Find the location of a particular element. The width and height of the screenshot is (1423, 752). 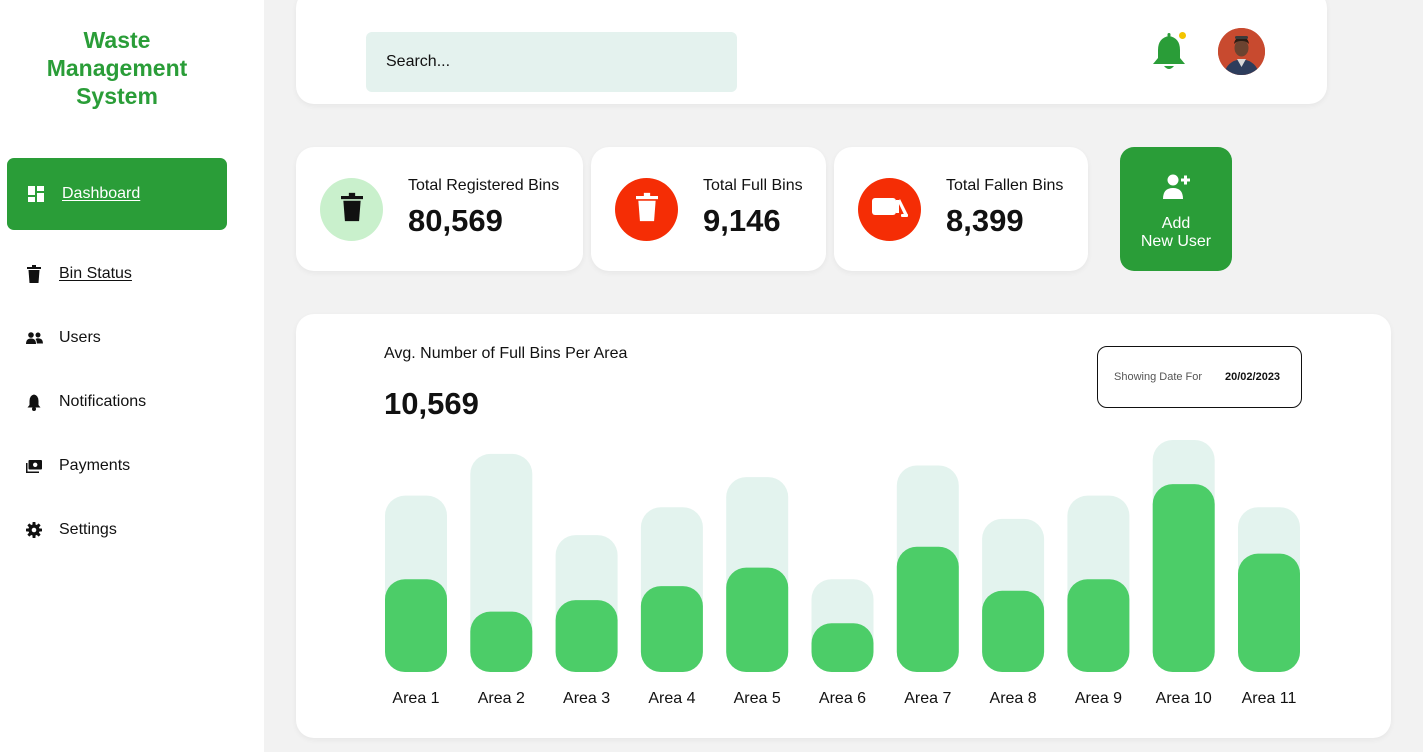

search-input is located at coordinates (551, 62).